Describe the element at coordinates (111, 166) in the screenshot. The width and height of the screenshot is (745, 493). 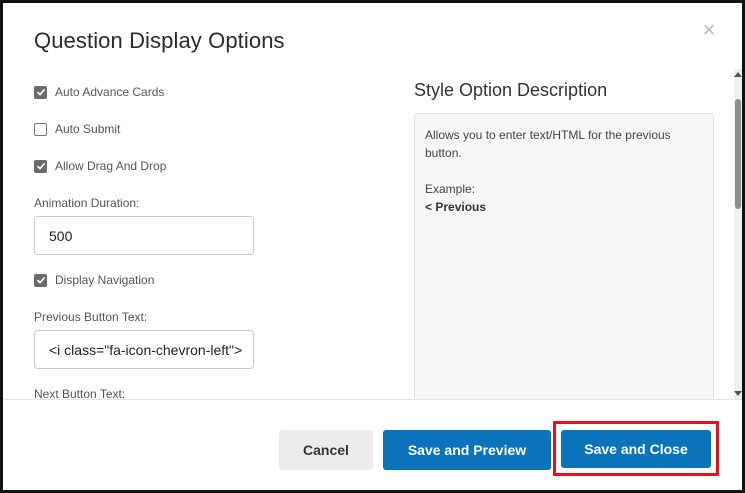
I see `drag-drop-label: Allow Drag And Drop` at that location.